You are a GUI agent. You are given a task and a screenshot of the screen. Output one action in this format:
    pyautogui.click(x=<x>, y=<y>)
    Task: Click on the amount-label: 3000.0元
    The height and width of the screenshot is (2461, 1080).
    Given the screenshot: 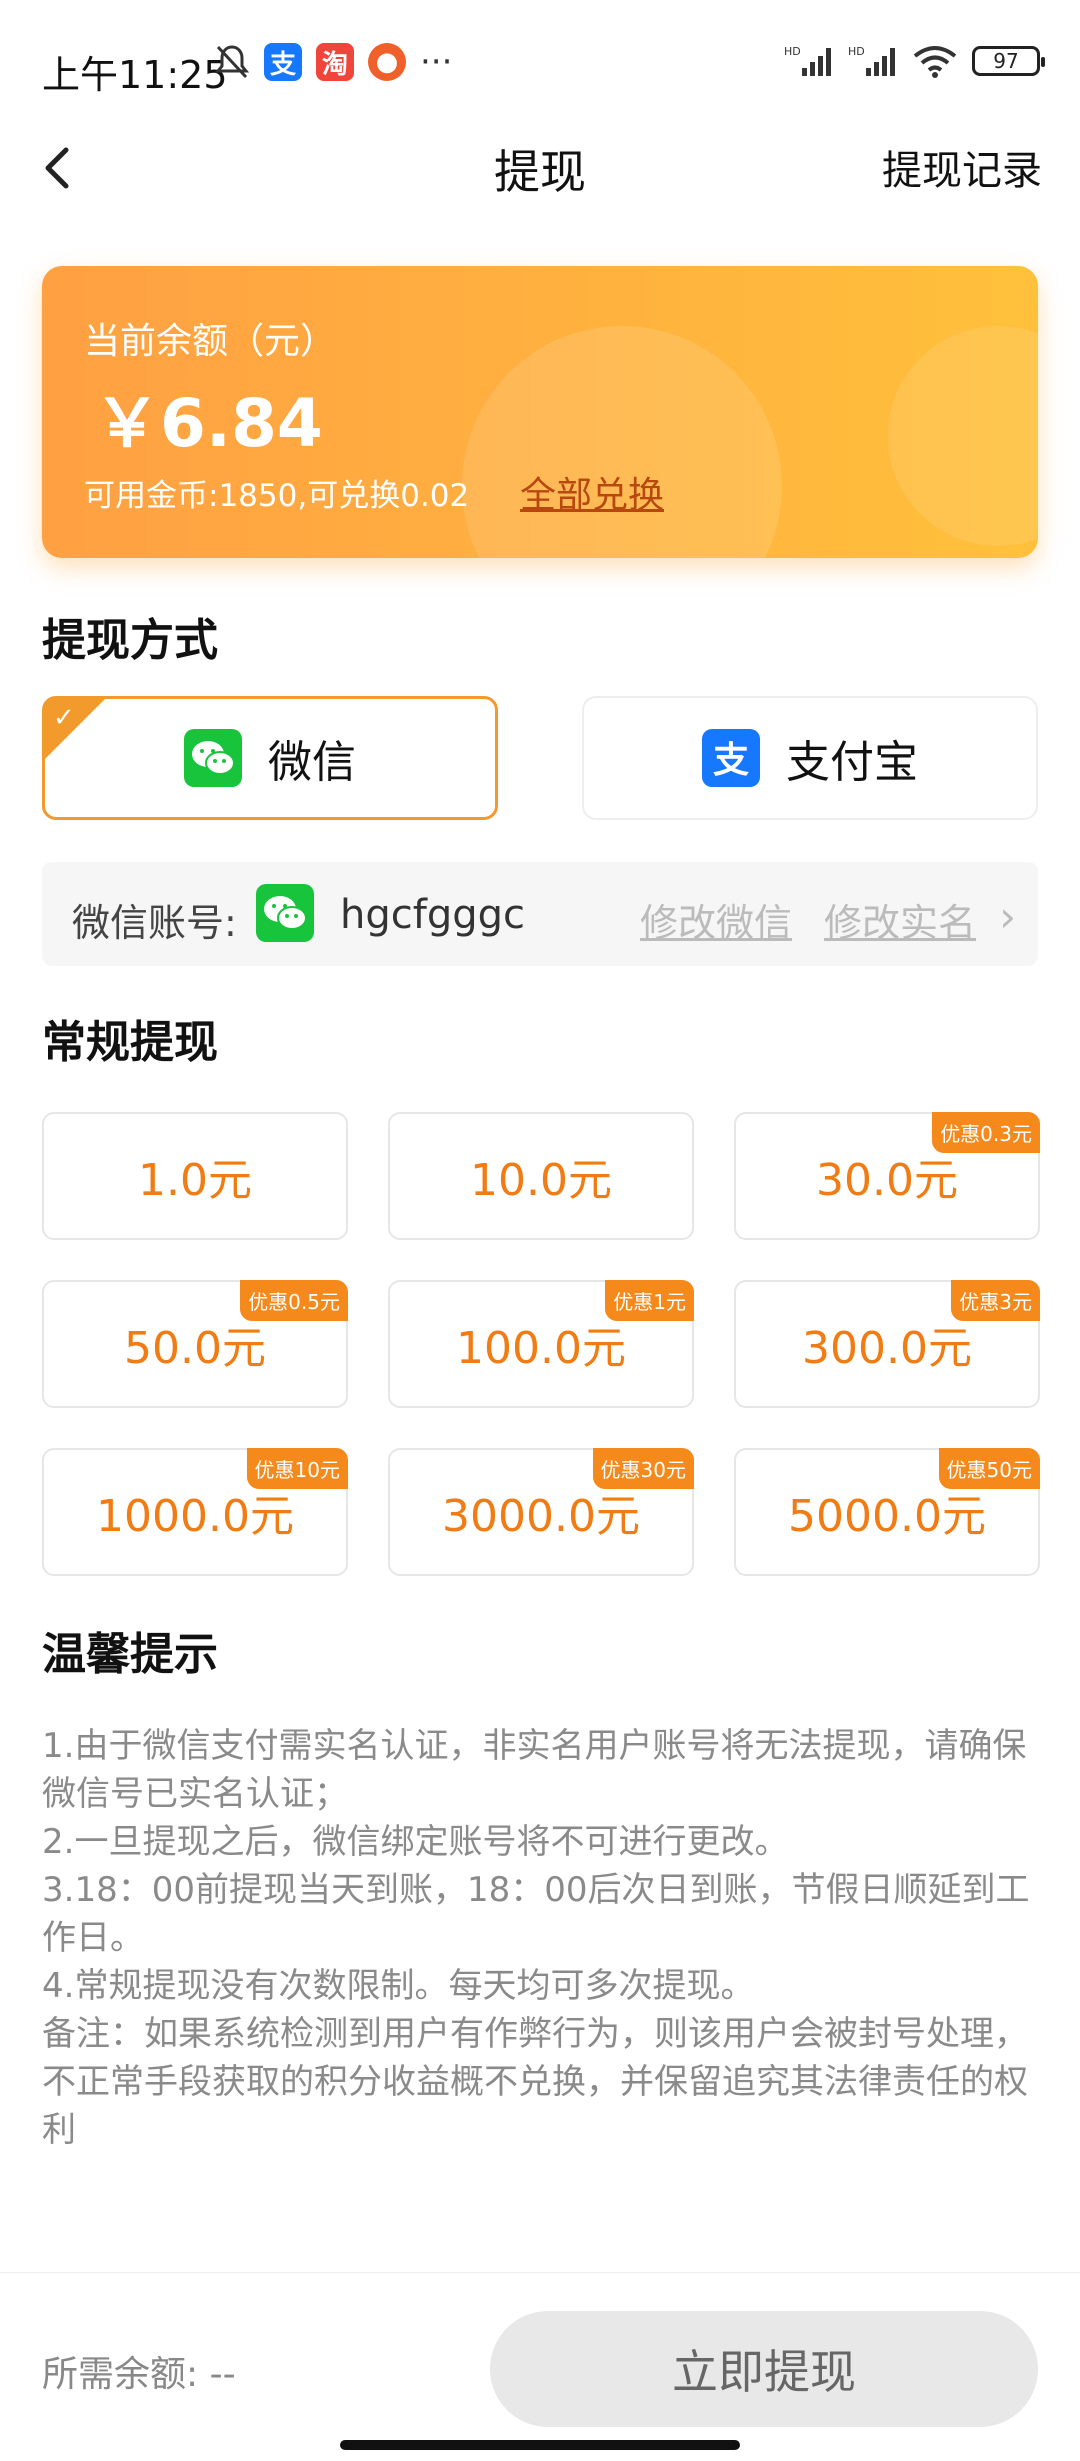 What is the action you would take?
    pyautogui.click(x=541, y=1516)
    